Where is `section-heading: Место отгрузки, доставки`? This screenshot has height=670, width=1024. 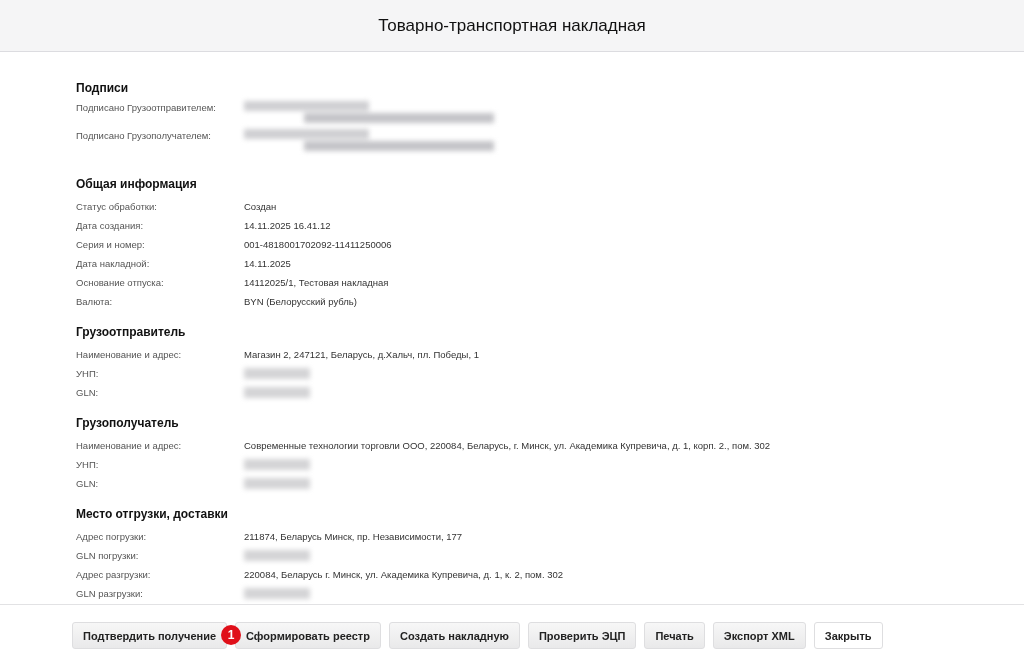 section-heading: Место отгрузки, доставки is located at coordinates (152, 514).